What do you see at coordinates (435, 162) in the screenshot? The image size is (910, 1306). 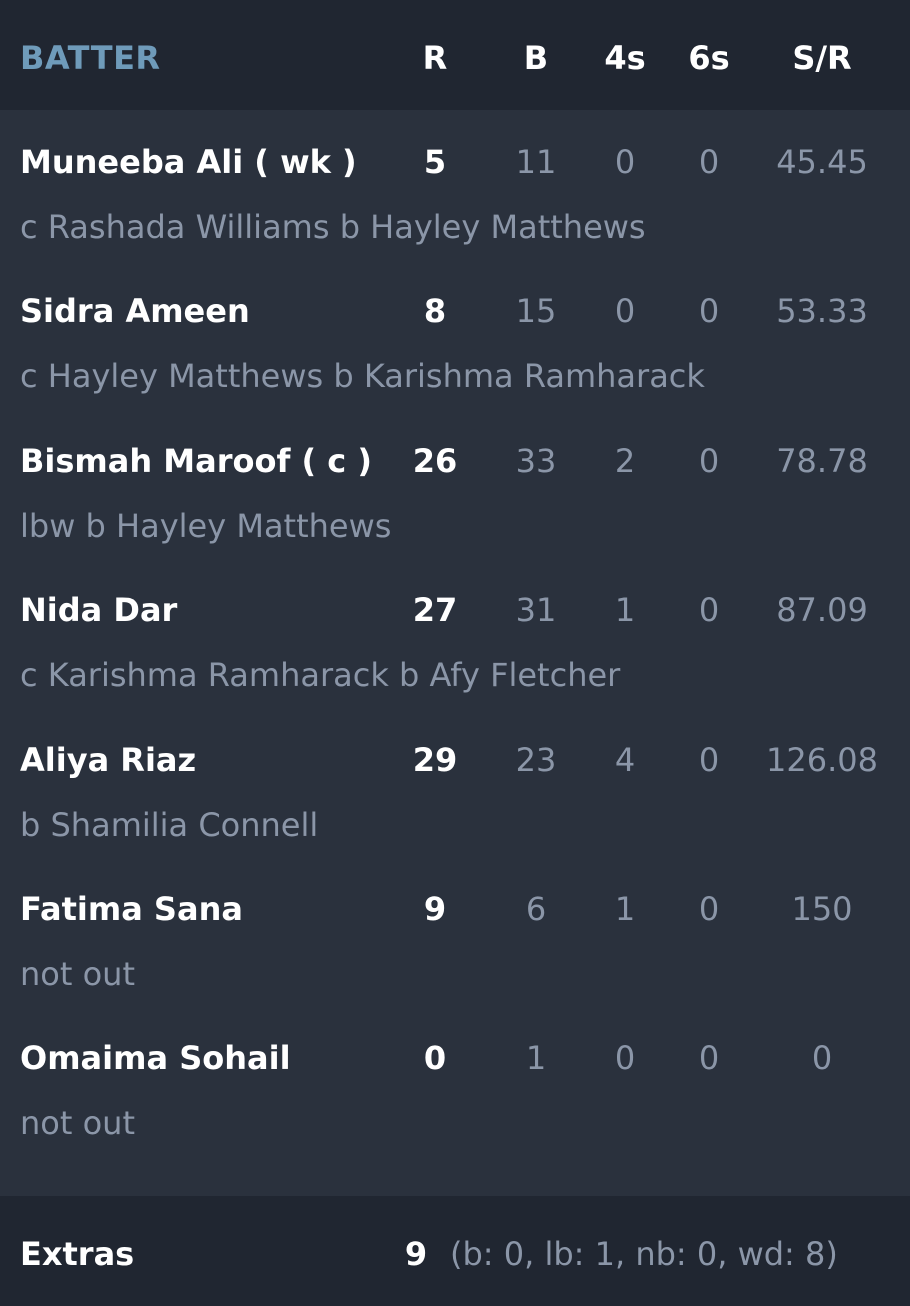 I see `batter-runs: 5` at bounding box center [435, 162].